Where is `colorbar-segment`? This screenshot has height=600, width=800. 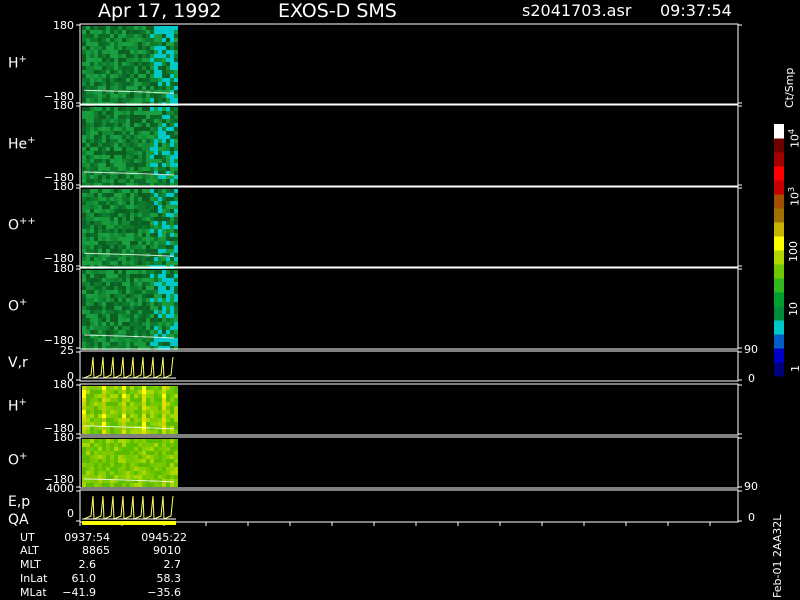 colorbar-segment is located at coordinates (779, 257).